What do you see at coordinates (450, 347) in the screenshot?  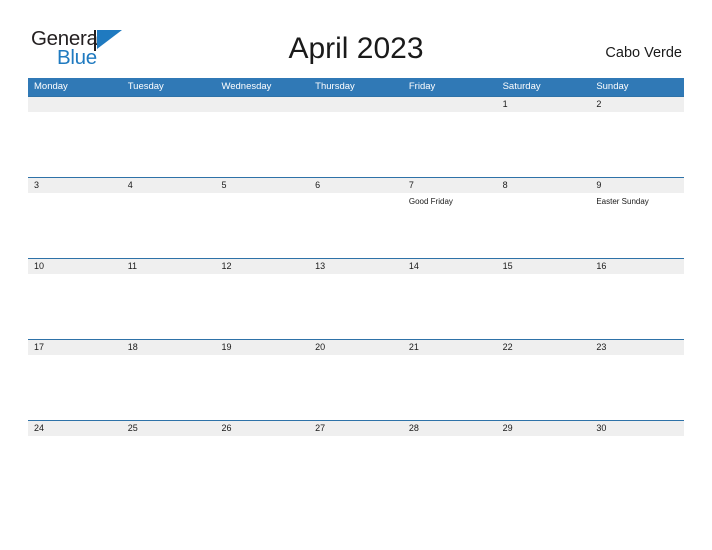 I see `day-number: 21` at bounding box center [450, 347].